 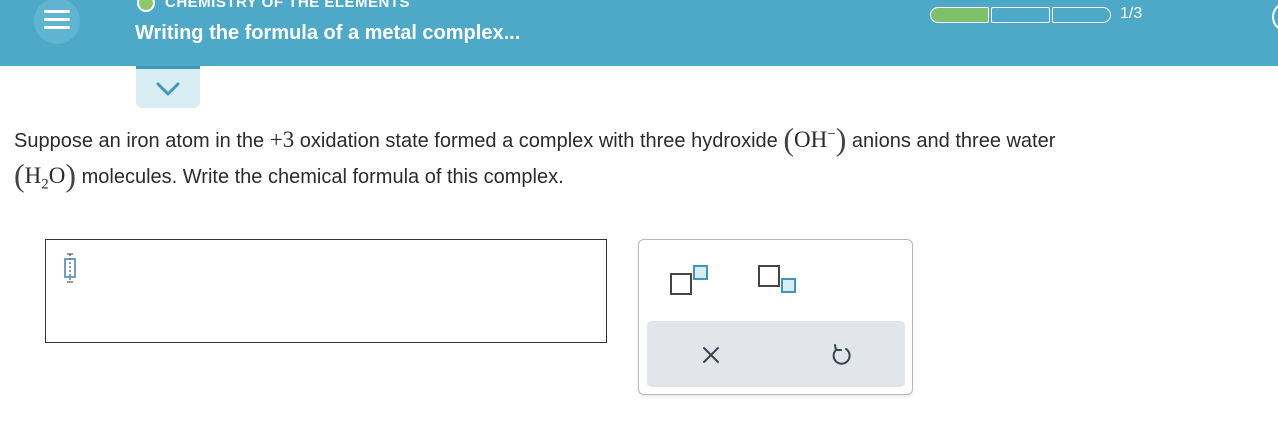 What do you see at coordinates (70, 268) in the screenshot?
I see `text-cursor-icon` at bounding box center [70, 268].